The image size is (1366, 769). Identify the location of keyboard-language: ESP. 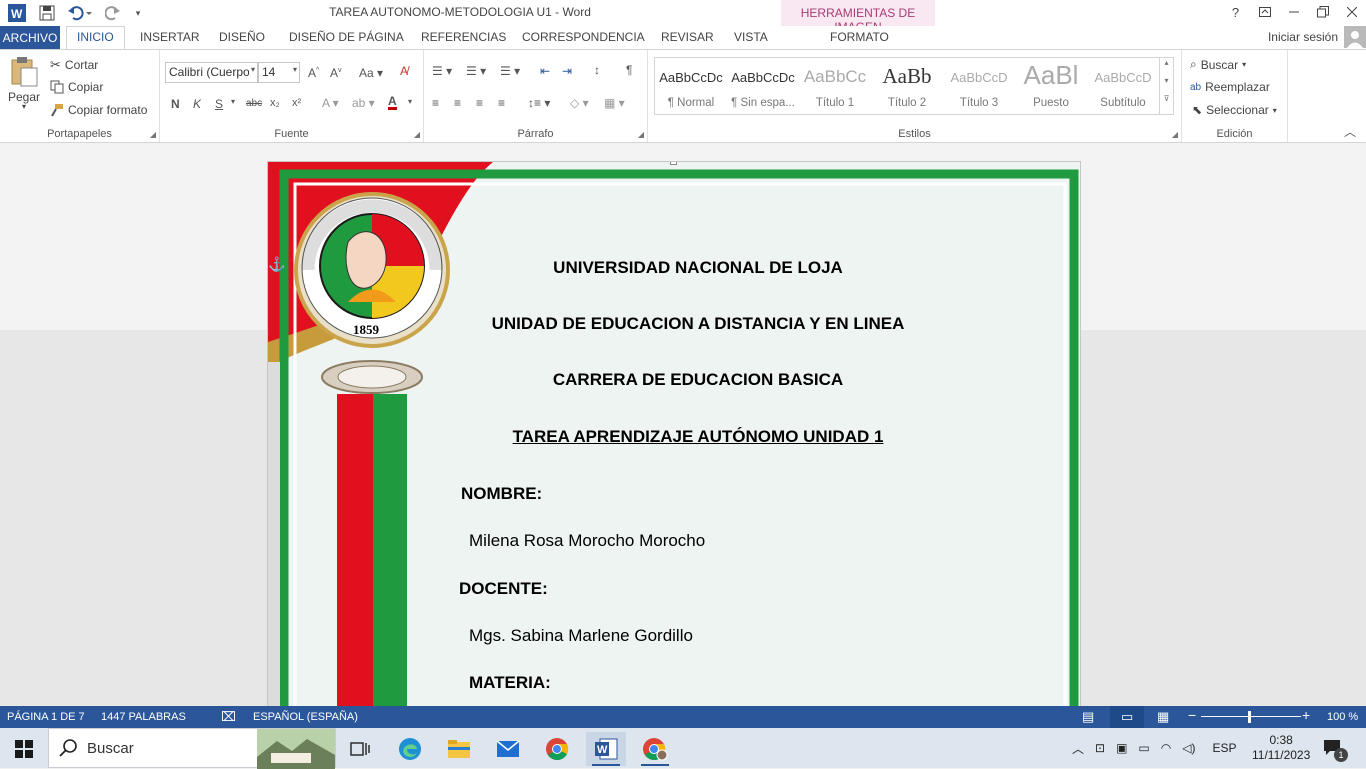
(1224, 748).